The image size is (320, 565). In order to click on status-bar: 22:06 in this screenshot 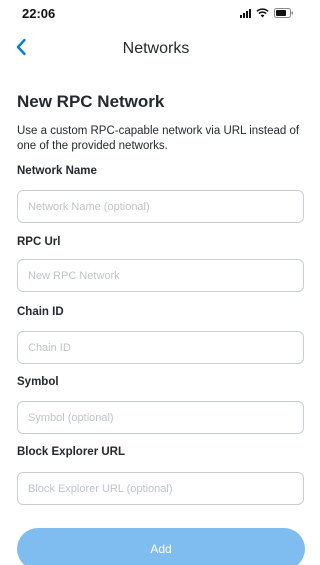, I will do `click(156, 14)`.